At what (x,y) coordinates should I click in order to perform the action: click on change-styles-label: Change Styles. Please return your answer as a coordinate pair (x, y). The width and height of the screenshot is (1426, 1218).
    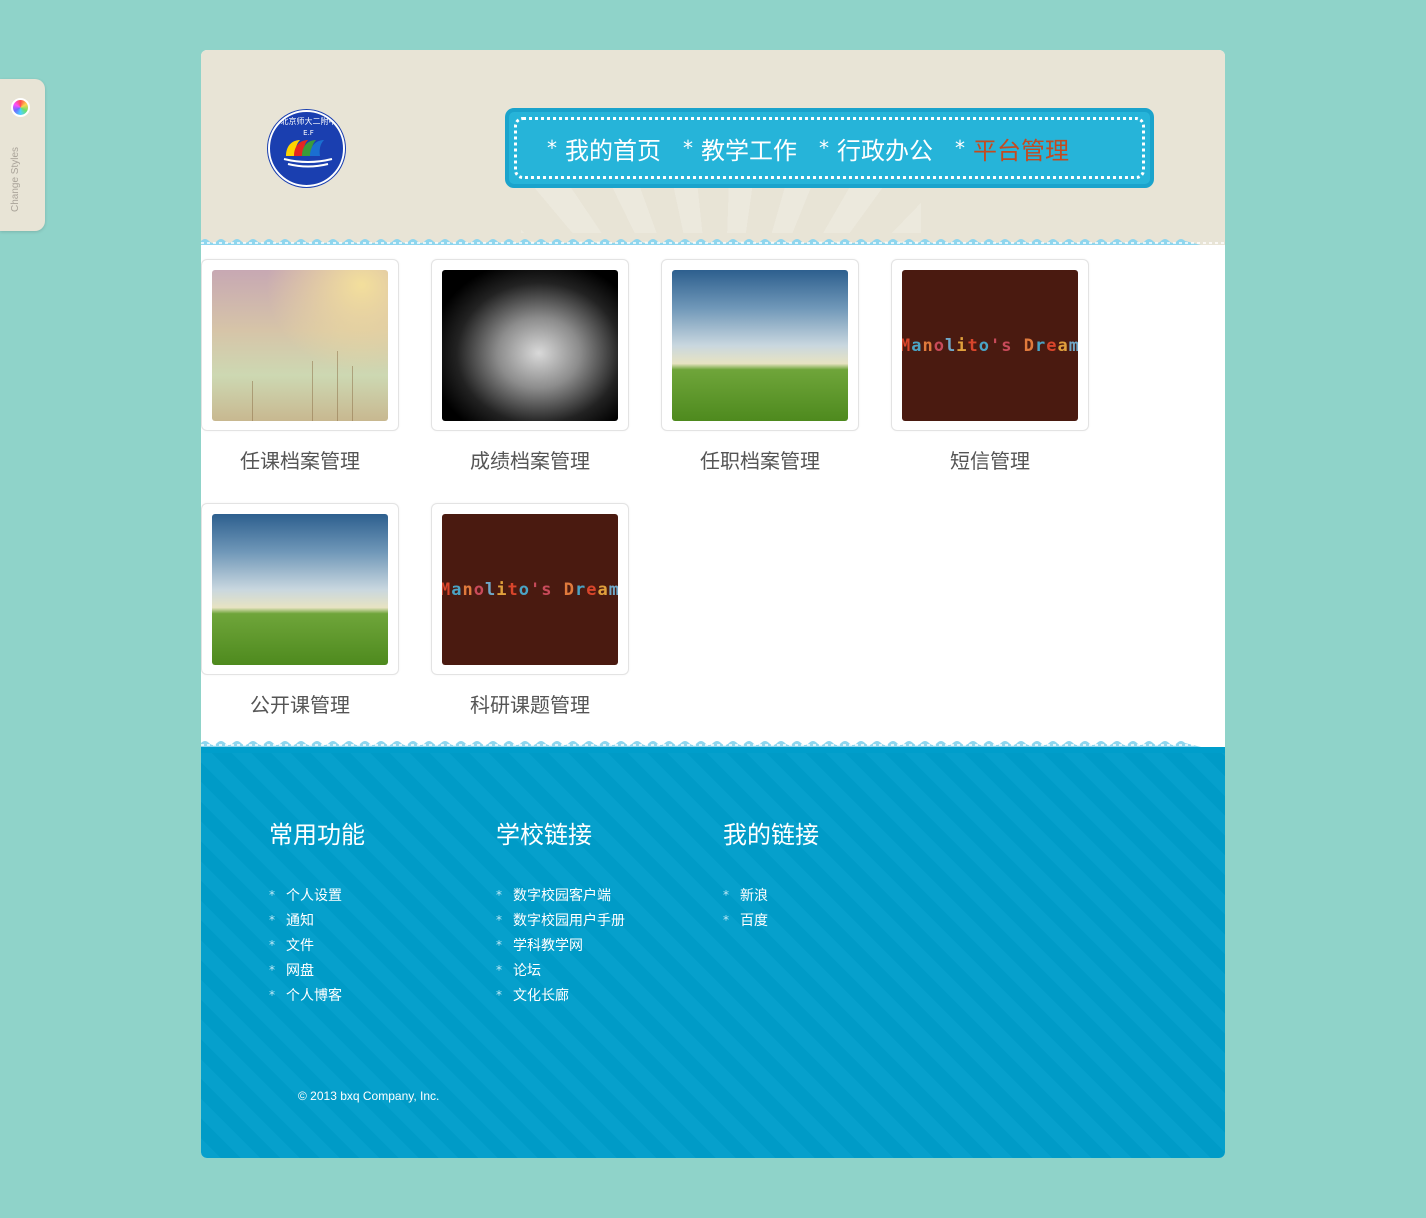
    Looking at the image, I should click on (15, 179).